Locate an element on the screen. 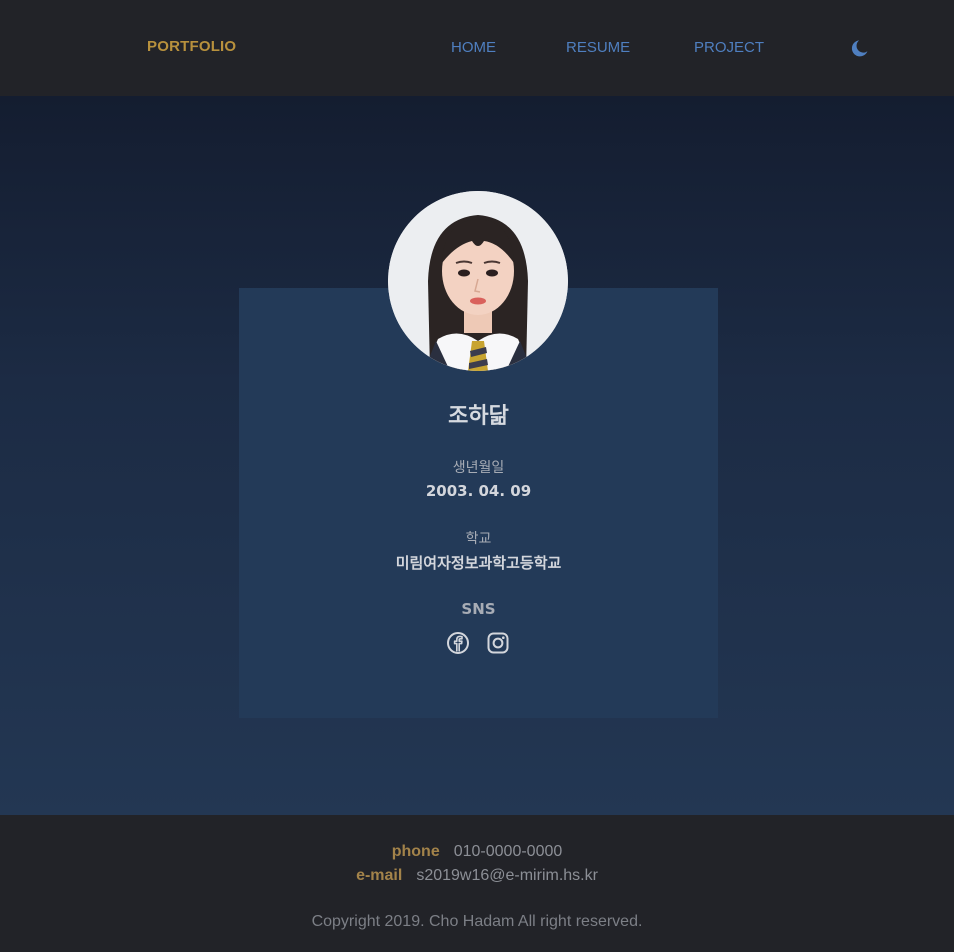 Image resolution: width=954 pixels, height=952 pixels. nav-resume-link: RESUME is located at coordinates (598, 47).